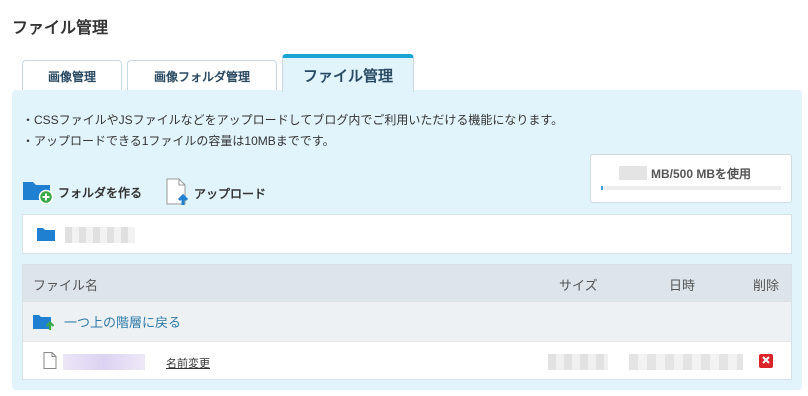  What do you see at coordinates (38, 192) in the screenshot?
I see `folder-plus-icon` at bounding box center [38, 192].